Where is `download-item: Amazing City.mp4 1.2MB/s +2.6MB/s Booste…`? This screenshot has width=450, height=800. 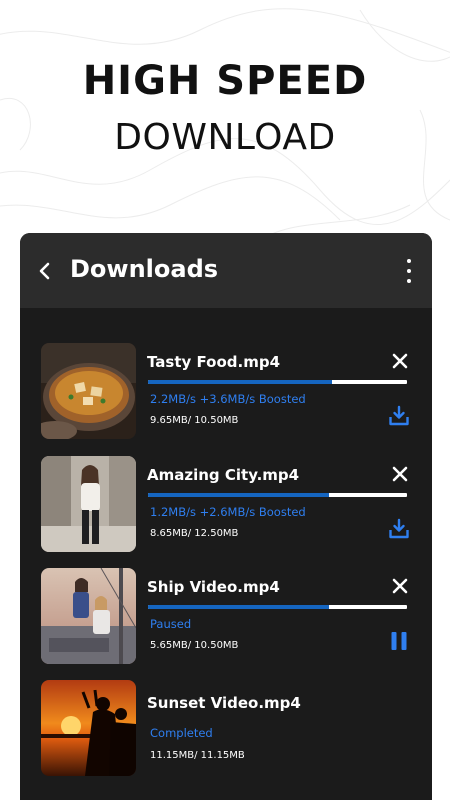 download-item: Amazing City.mp4 1.2MB/s +2.6MB/s Booste… is located at coordinates (226, 505).